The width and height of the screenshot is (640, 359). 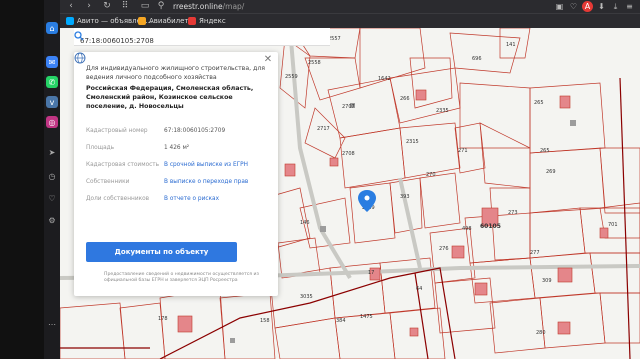 I want to click on map-label: 2717, so click(x=323, y=129).